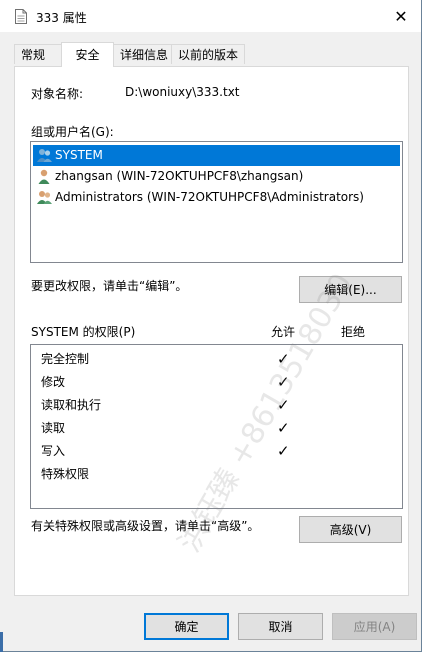  I want to click on ok-button: 确定, so click(186, 626).